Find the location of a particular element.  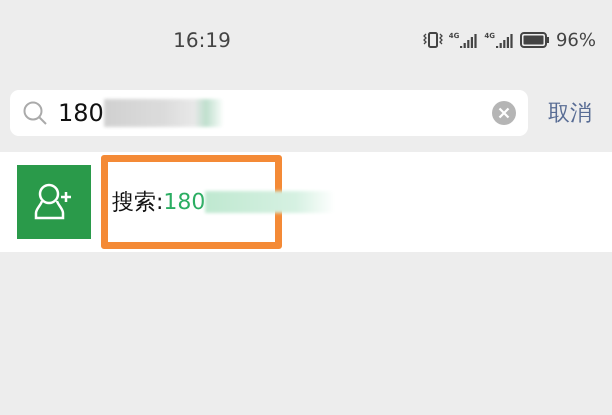

search-query: 180 is located at coordinates (184, 202).